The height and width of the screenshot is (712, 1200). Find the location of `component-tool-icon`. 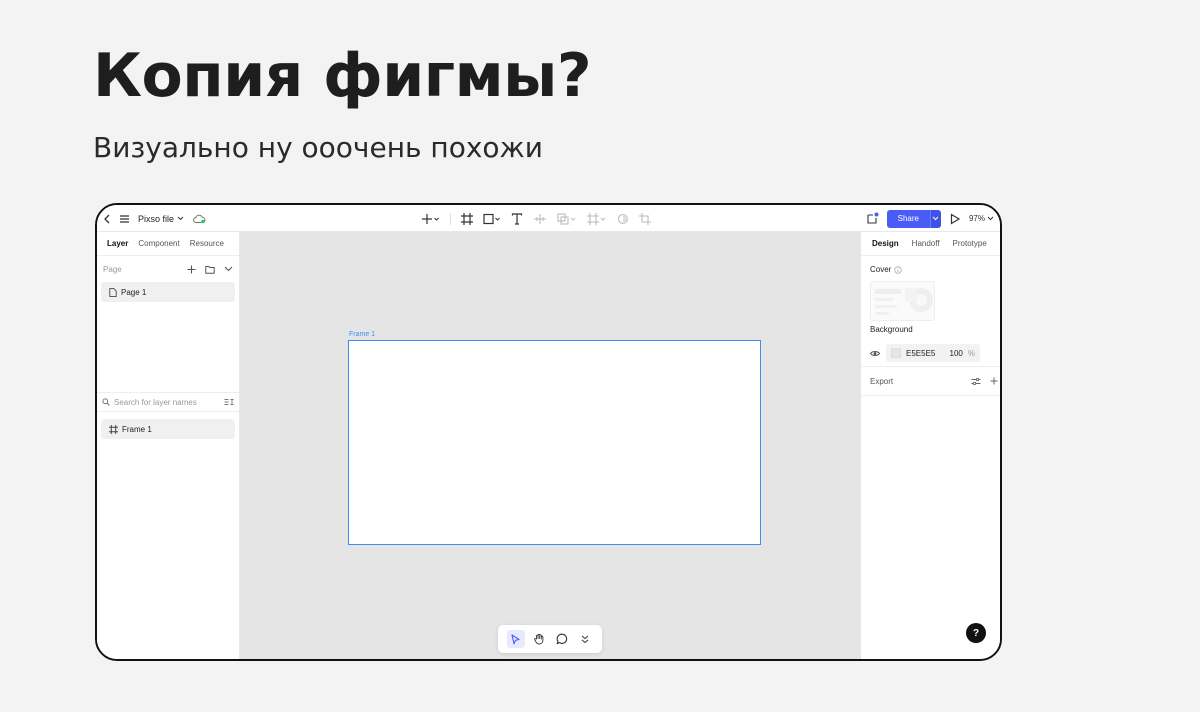

component-tool-icon is located at coordinates (540, 219).